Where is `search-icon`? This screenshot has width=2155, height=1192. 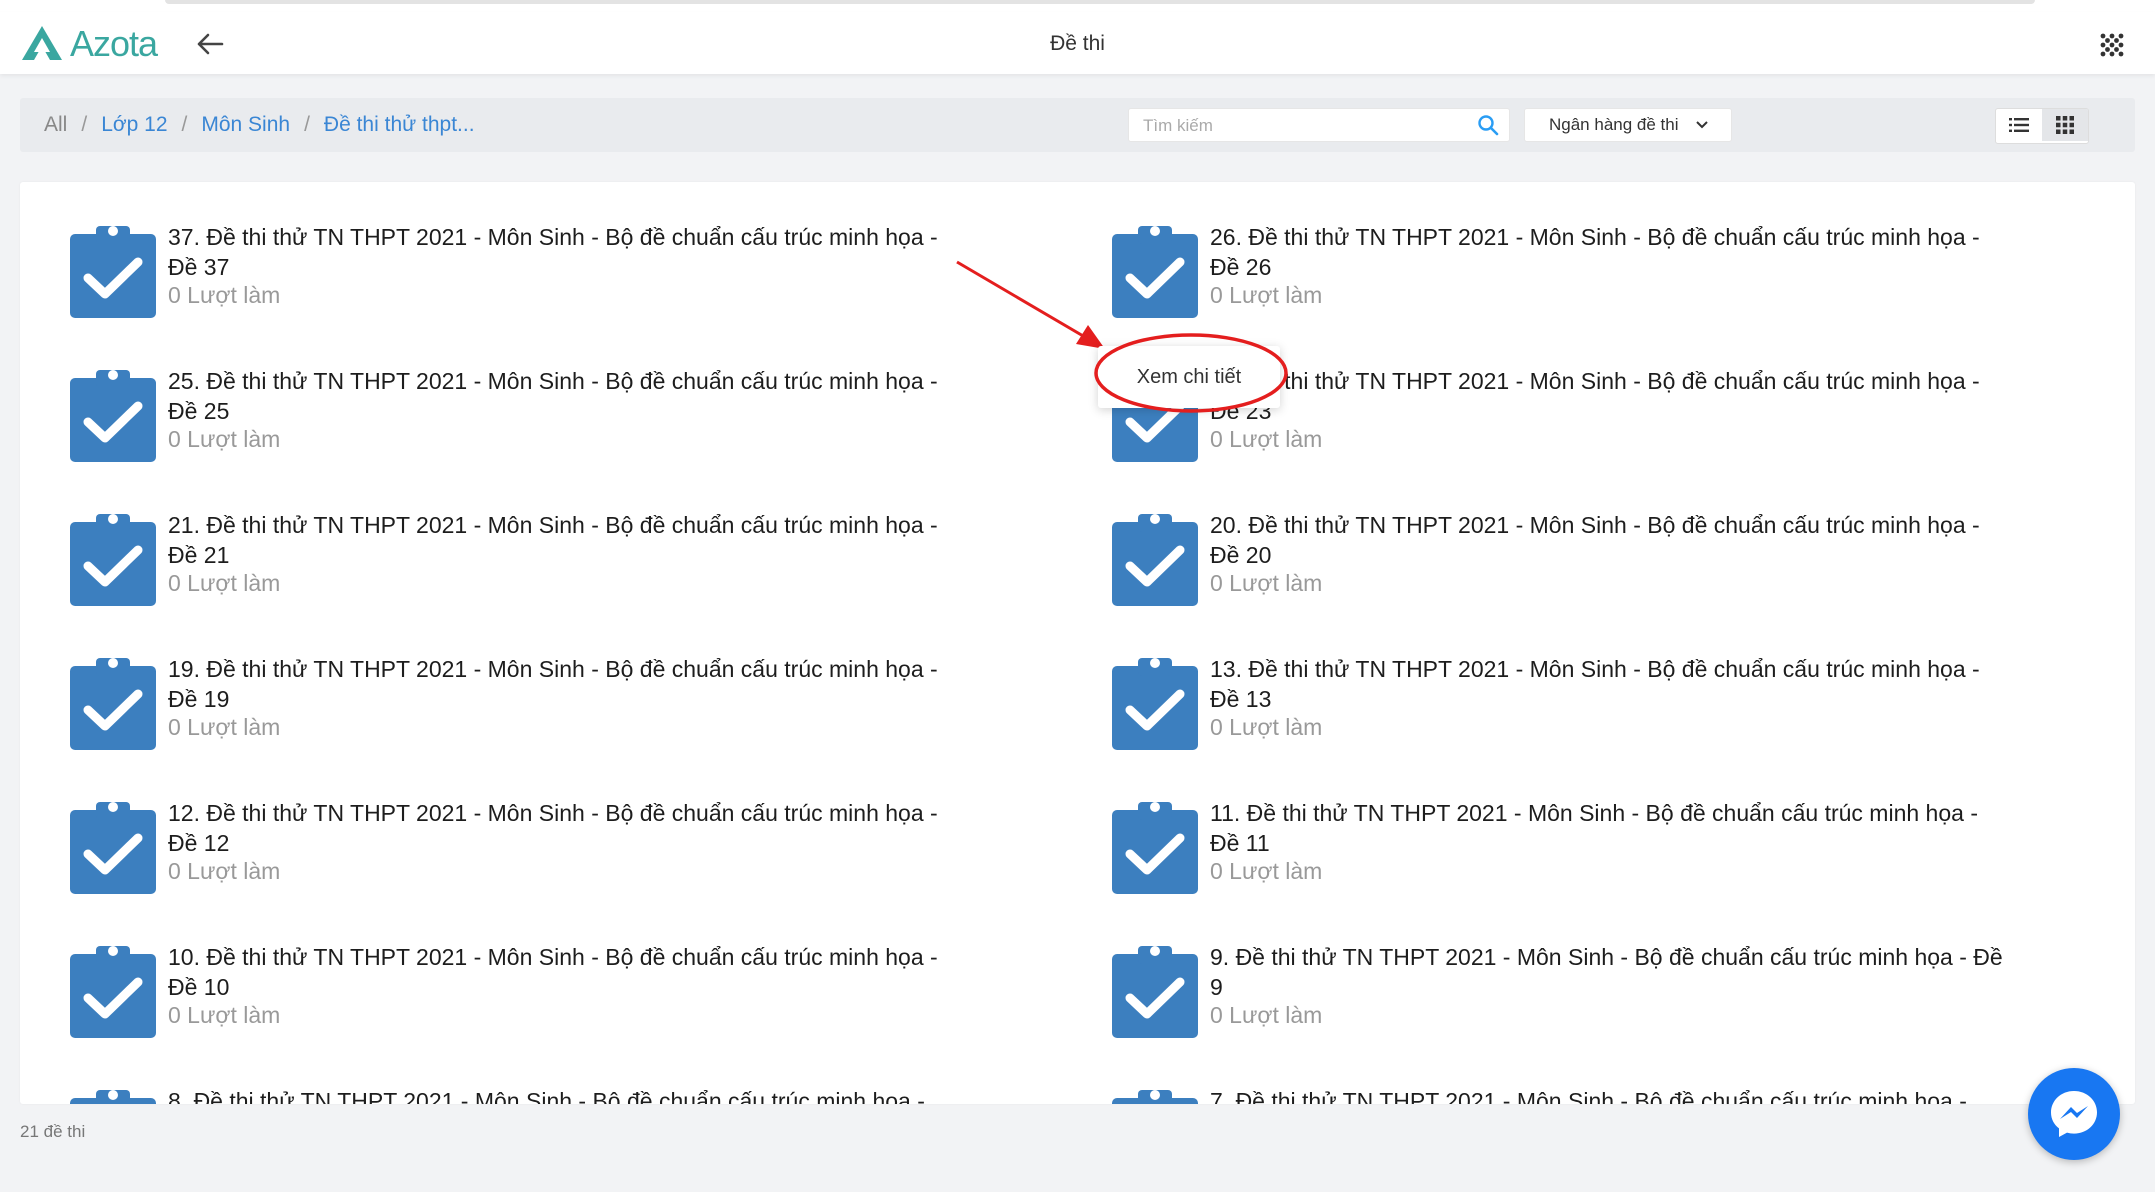 search-icon is located at coordinates (1488, 125).